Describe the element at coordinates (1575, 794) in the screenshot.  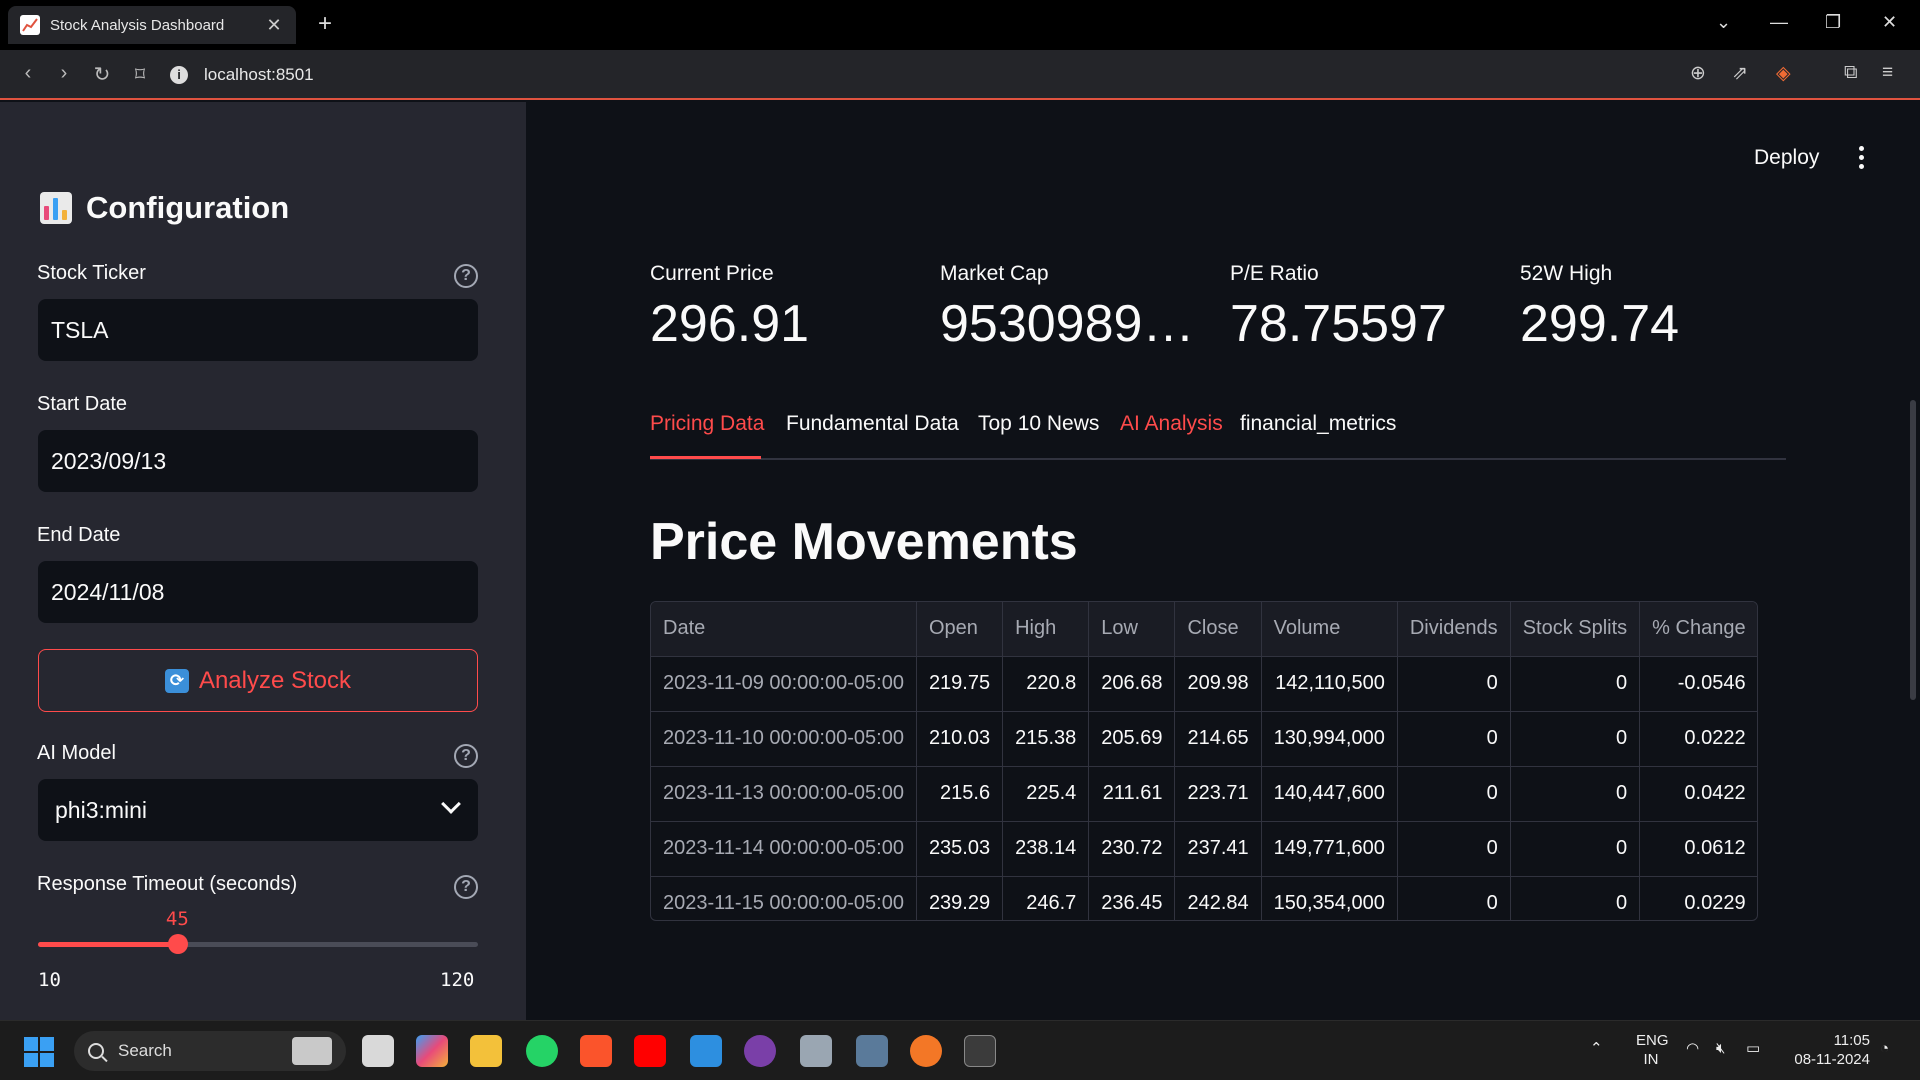
I see `table-cell: 0` at that location.